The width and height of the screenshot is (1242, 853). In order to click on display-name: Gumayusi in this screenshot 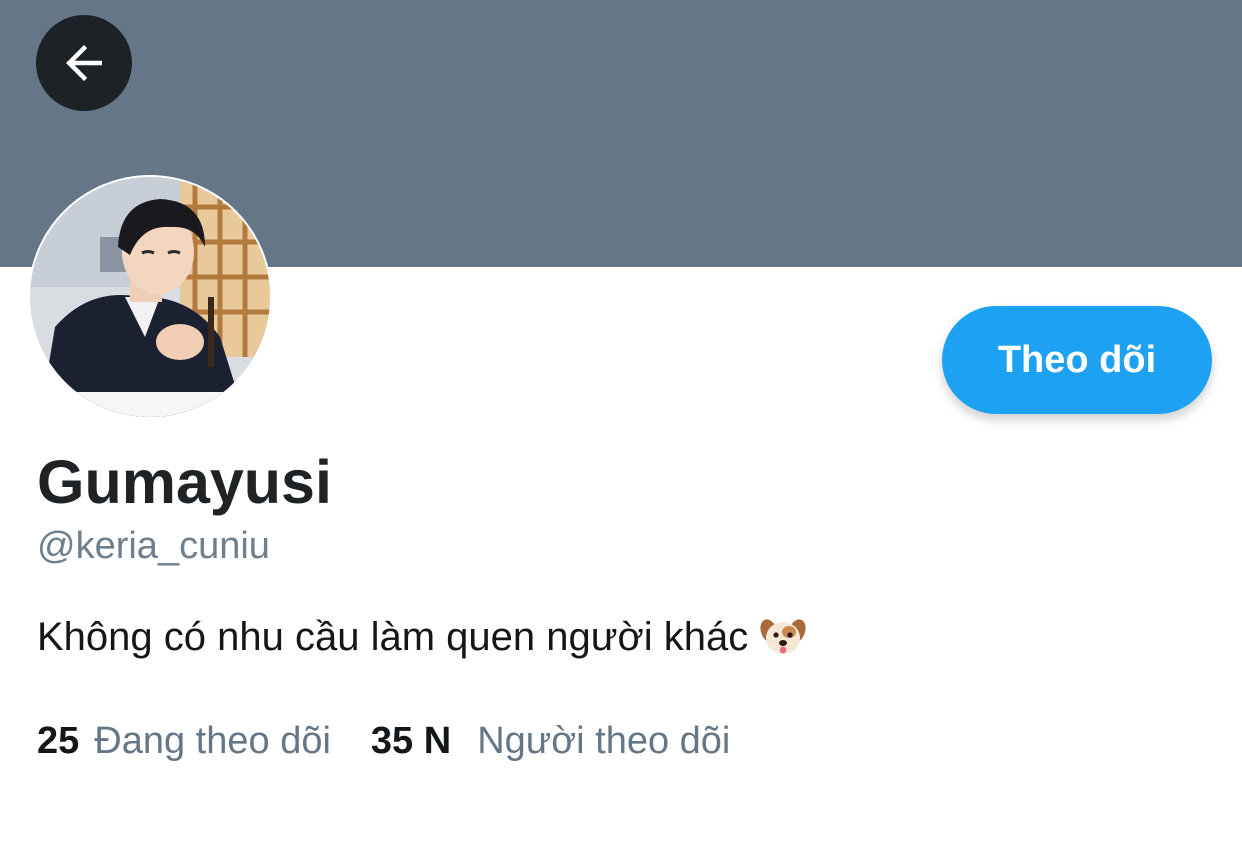, I will do `click(184, 482)`.